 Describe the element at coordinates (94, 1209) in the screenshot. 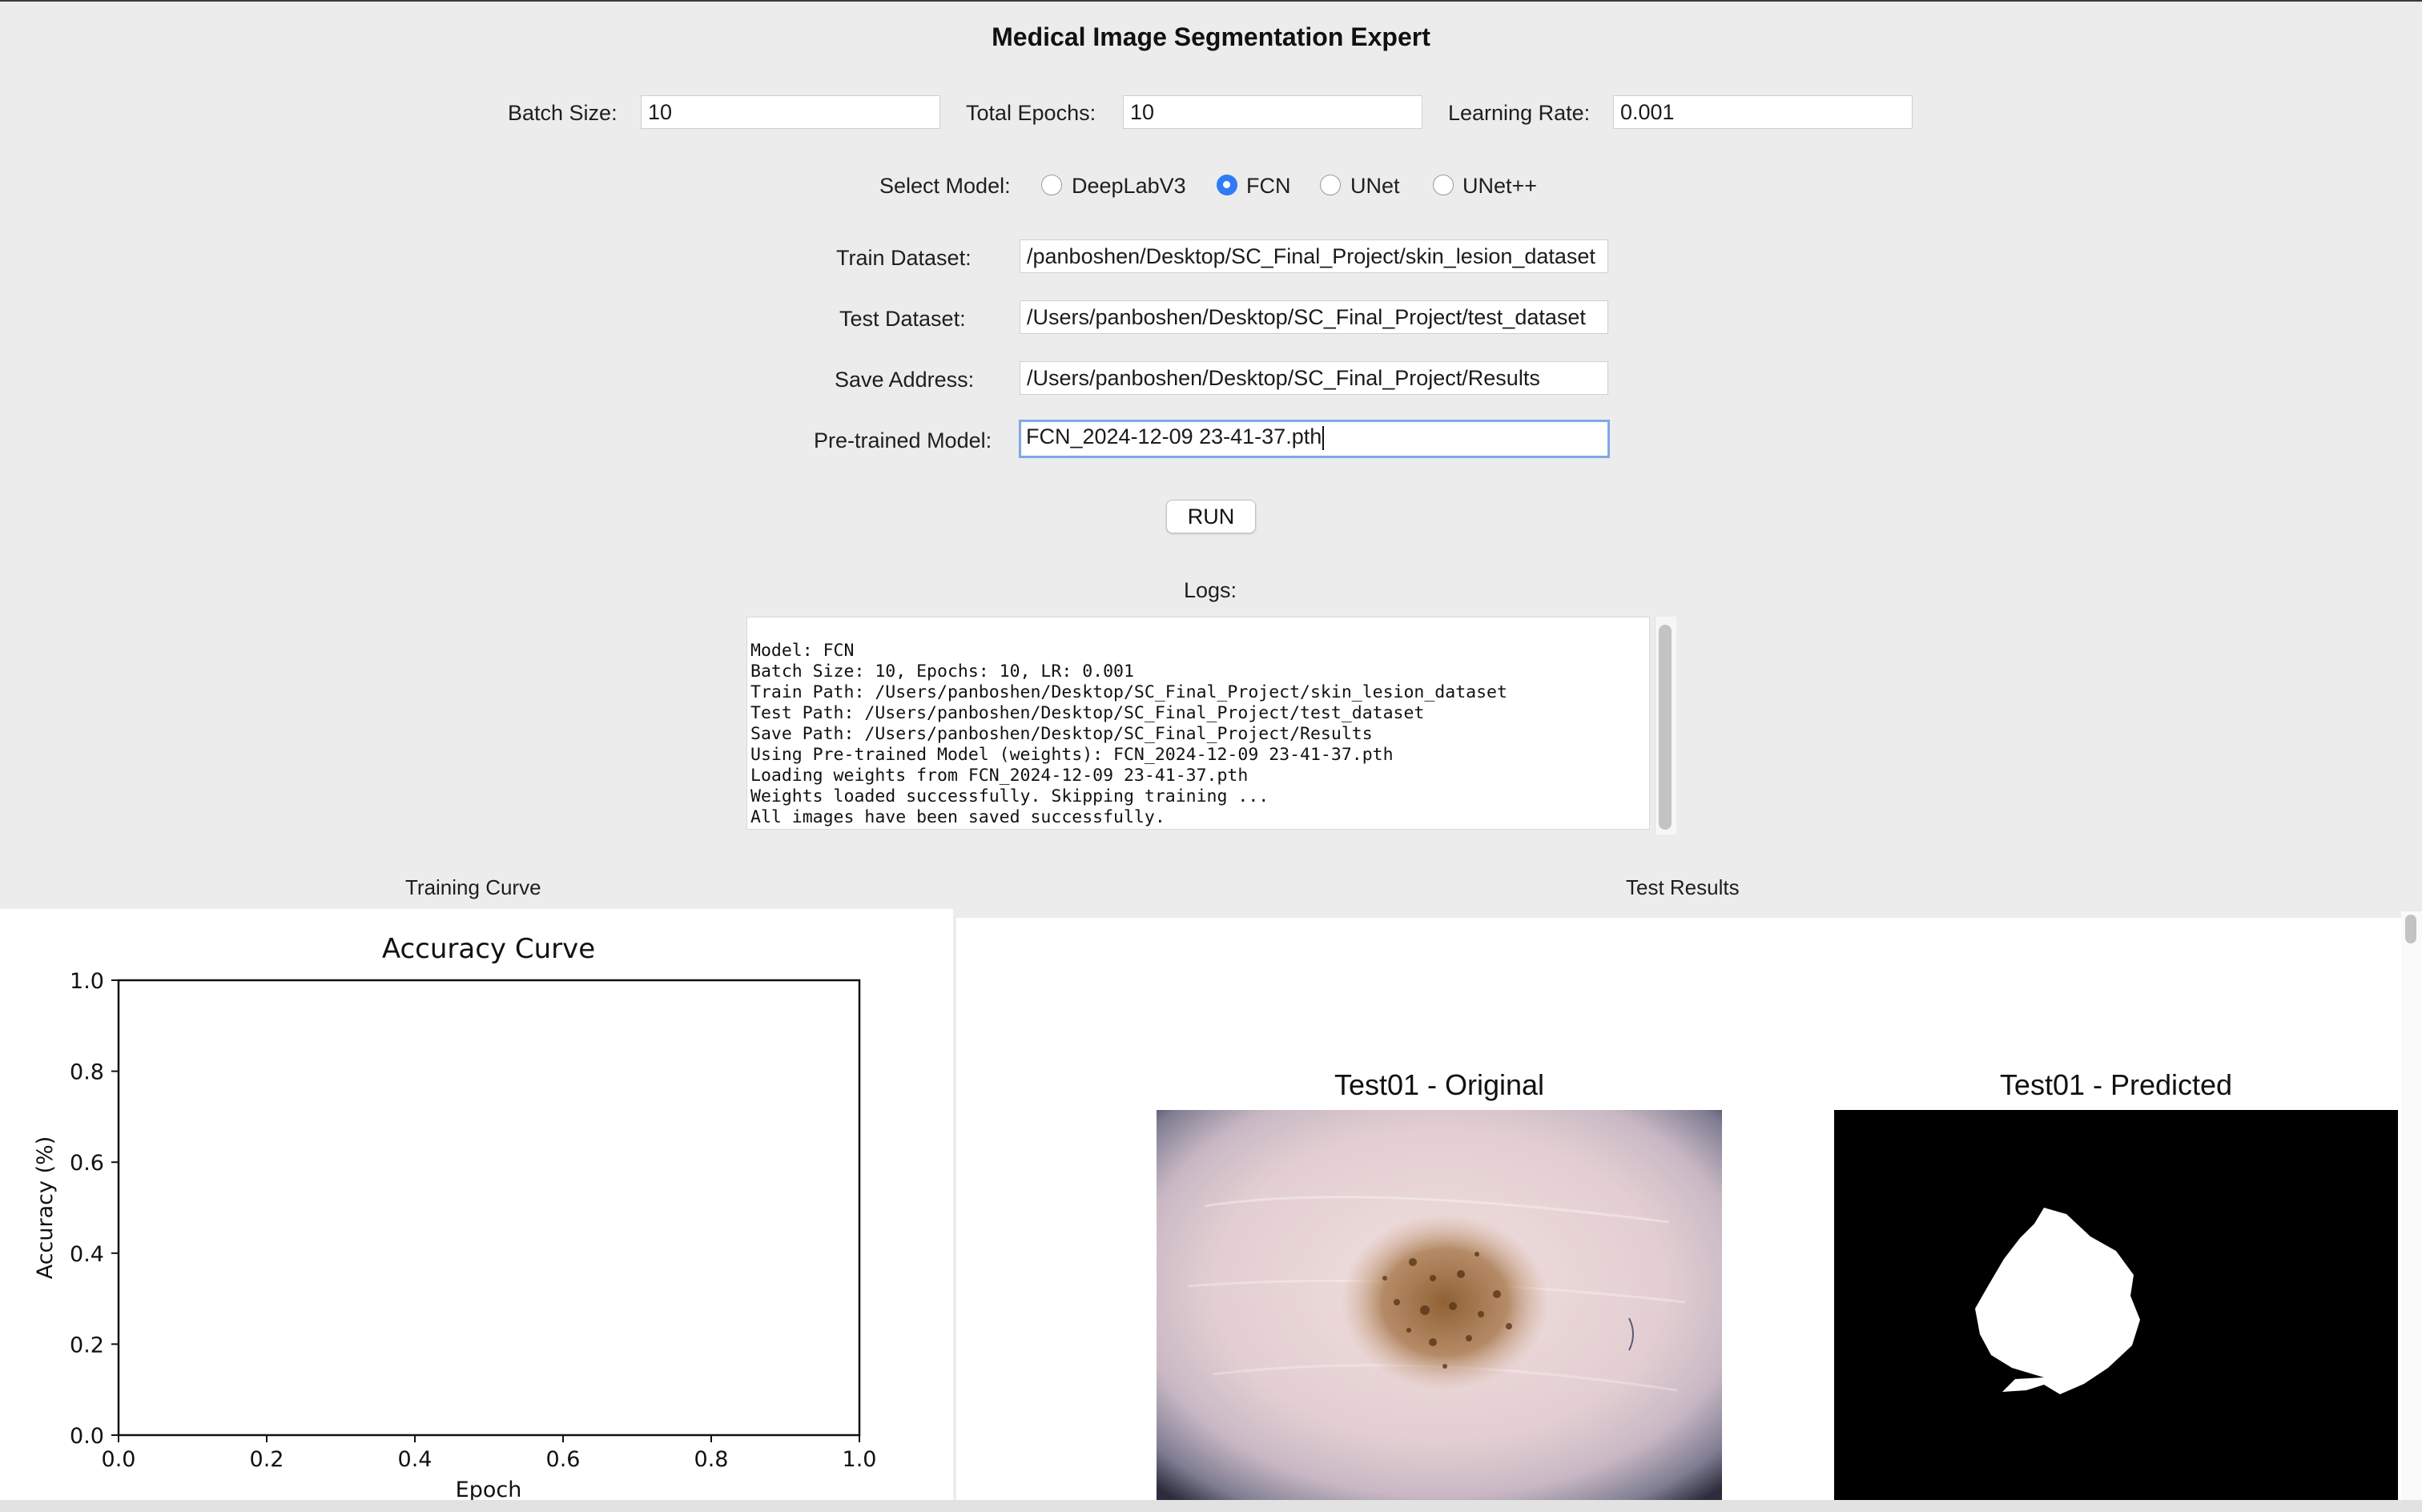

I see `y-axis-ticks: 0.0 0.2 0.4 0.6 0.8 1.0` at that location.